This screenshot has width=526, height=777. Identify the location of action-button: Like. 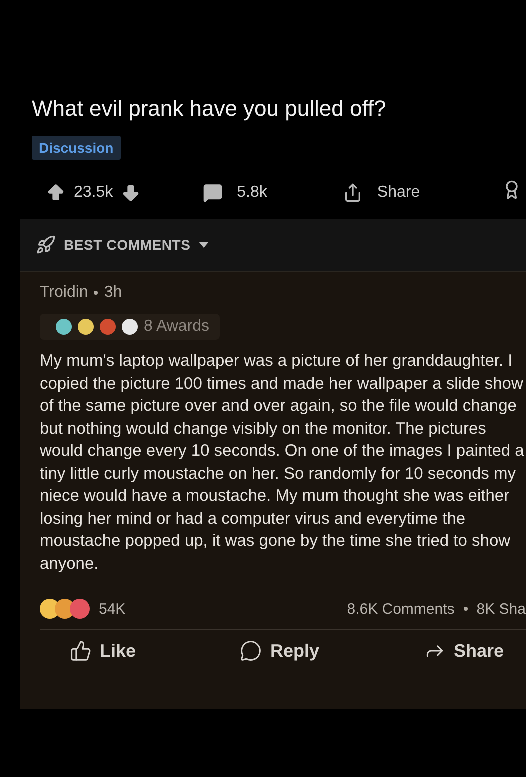
(103, 651).